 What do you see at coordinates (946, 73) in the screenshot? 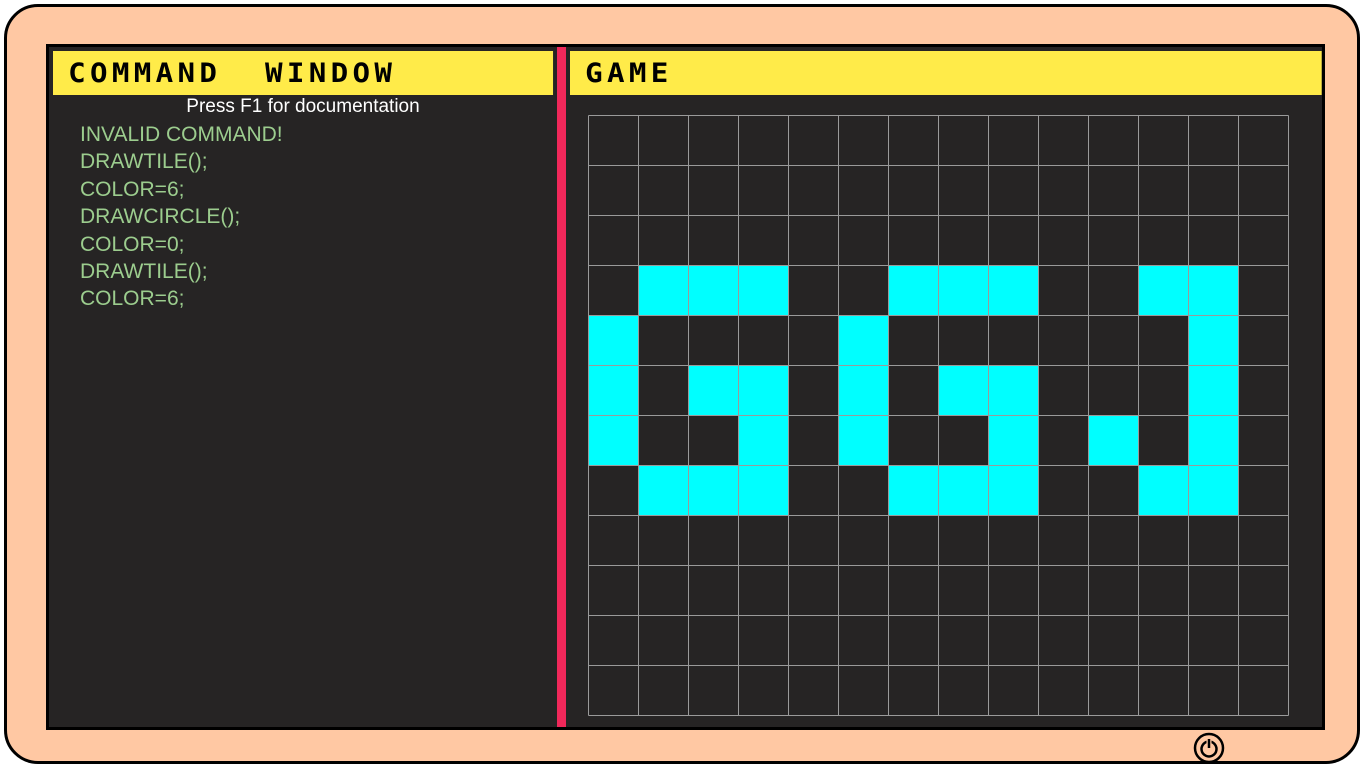
I see `game-title: GAME` at bounding box center [946, 73].